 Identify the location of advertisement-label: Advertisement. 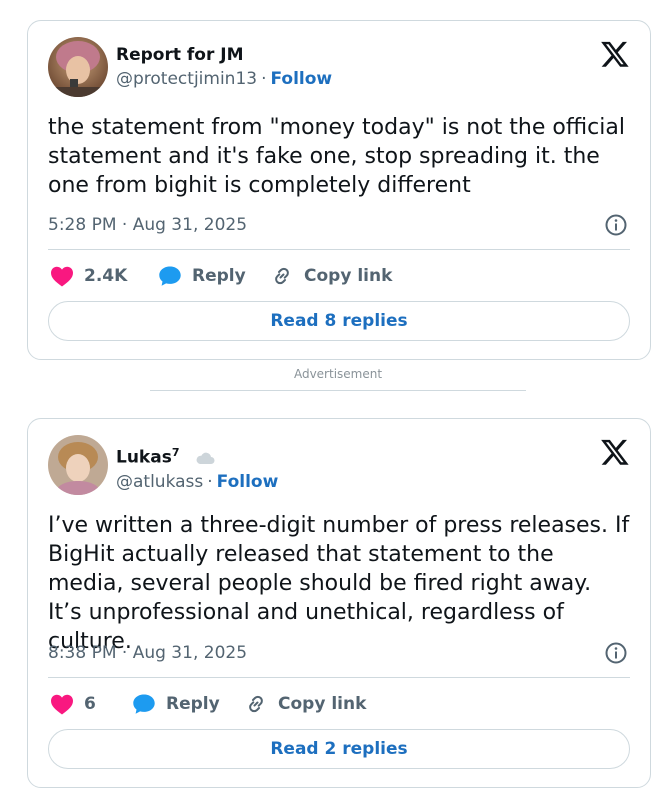
(338, 374).